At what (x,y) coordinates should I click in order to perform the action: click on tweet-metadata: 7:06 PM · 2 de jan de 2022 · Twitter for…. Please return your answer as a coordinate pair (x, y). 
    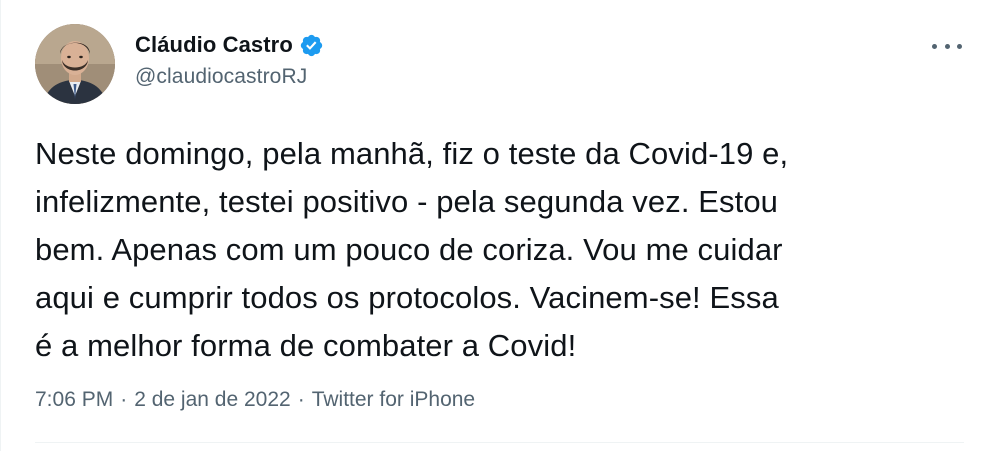
    Looking at the image, I should click on (255, 400).